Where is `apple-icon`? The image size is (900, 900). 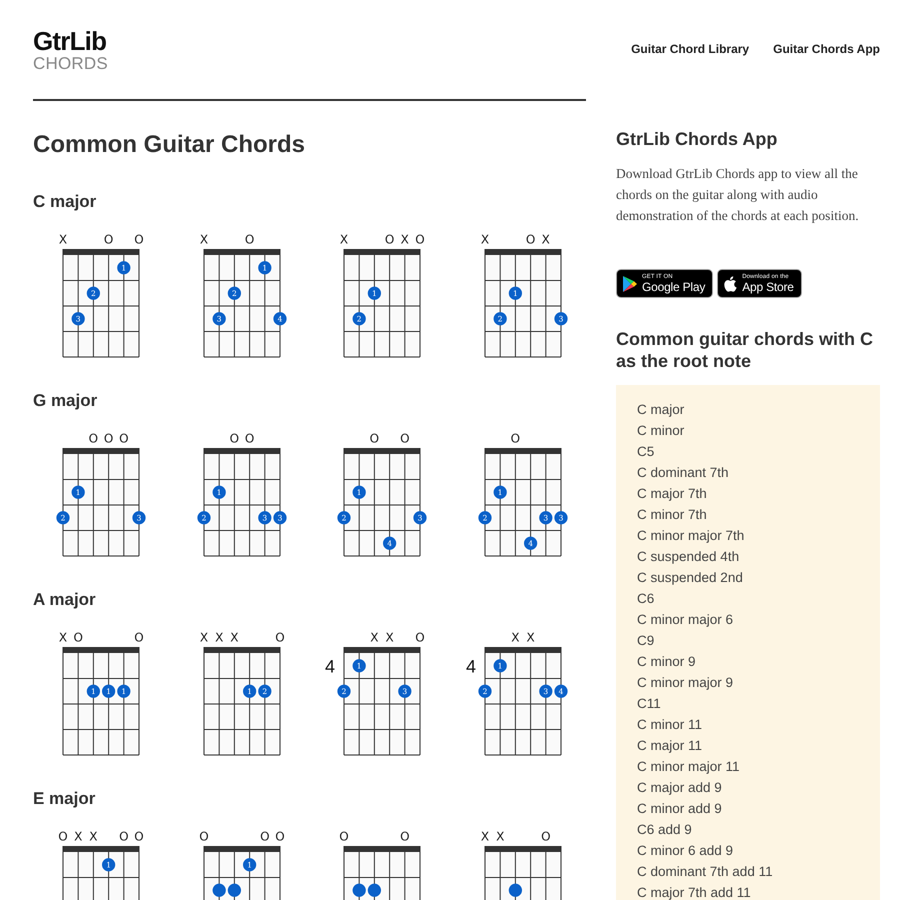 apple-icon is located at coordinates (731, 284).